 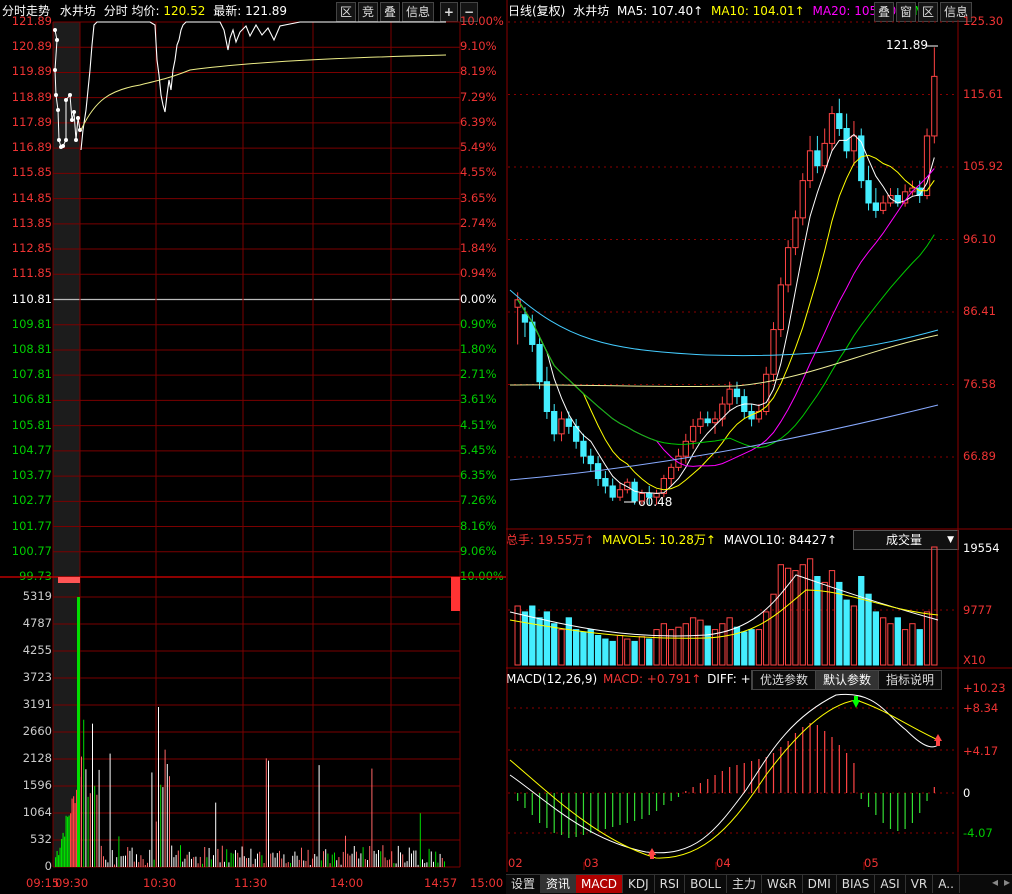 What do you see at coordinates (820, 884) in the screenshot?
I see `tab-dmi: DMI` at bounding box center [820, 884].